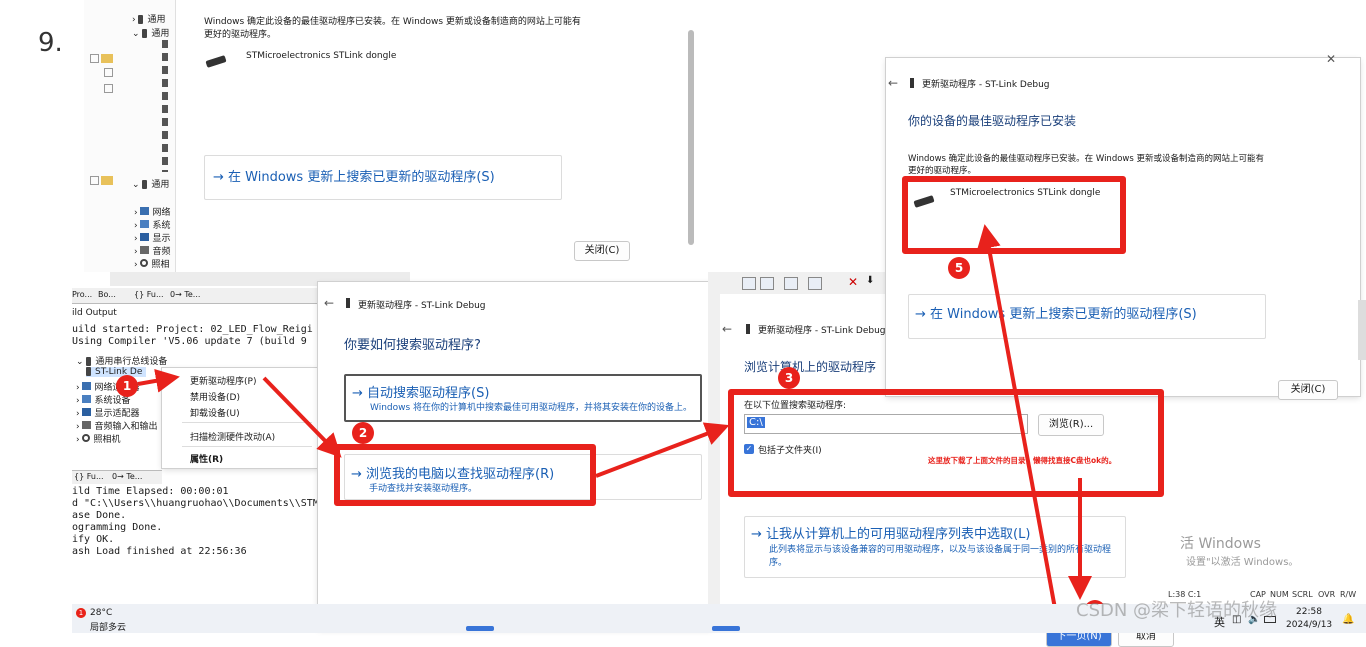 The image size is (1366, 647). Describe the element at coordinates (215, 396) in the screenshot. I see `menu-disable-device: 禁用设备(D)` at that location.